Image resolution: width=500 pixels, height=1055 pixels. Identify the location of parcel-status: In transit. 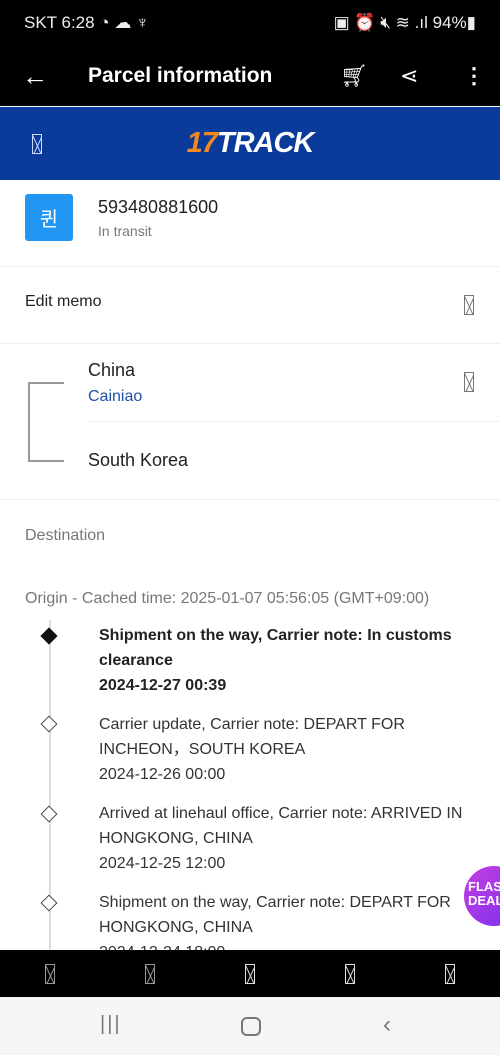
(125, 231).